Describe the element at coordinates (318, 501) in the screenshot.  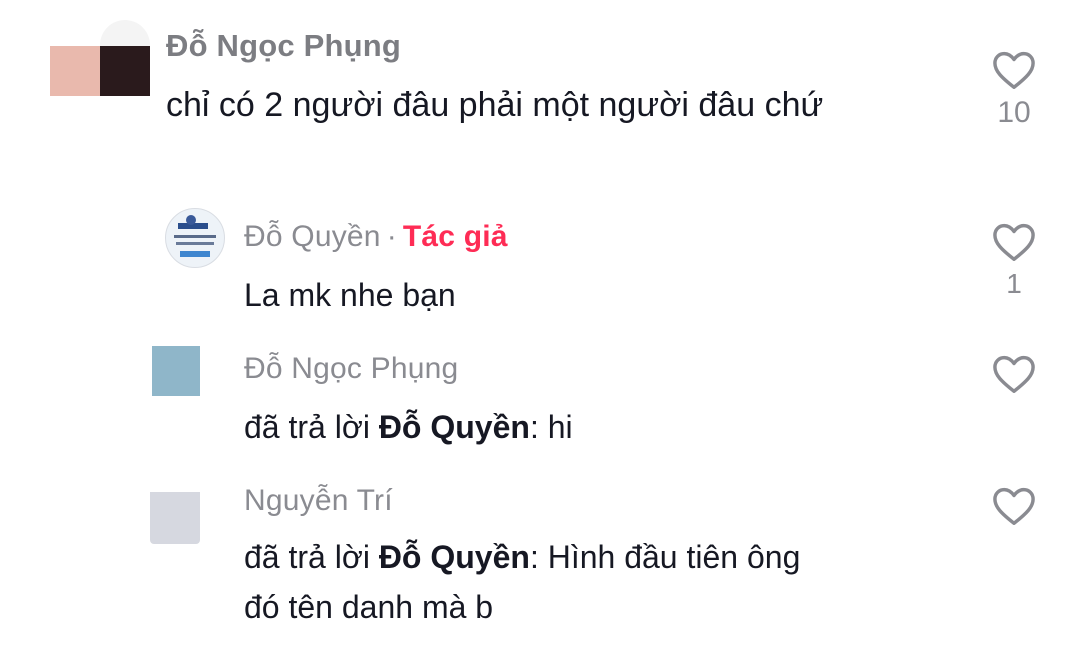
I see `reply-username: Nguyễn Trí` at that location.